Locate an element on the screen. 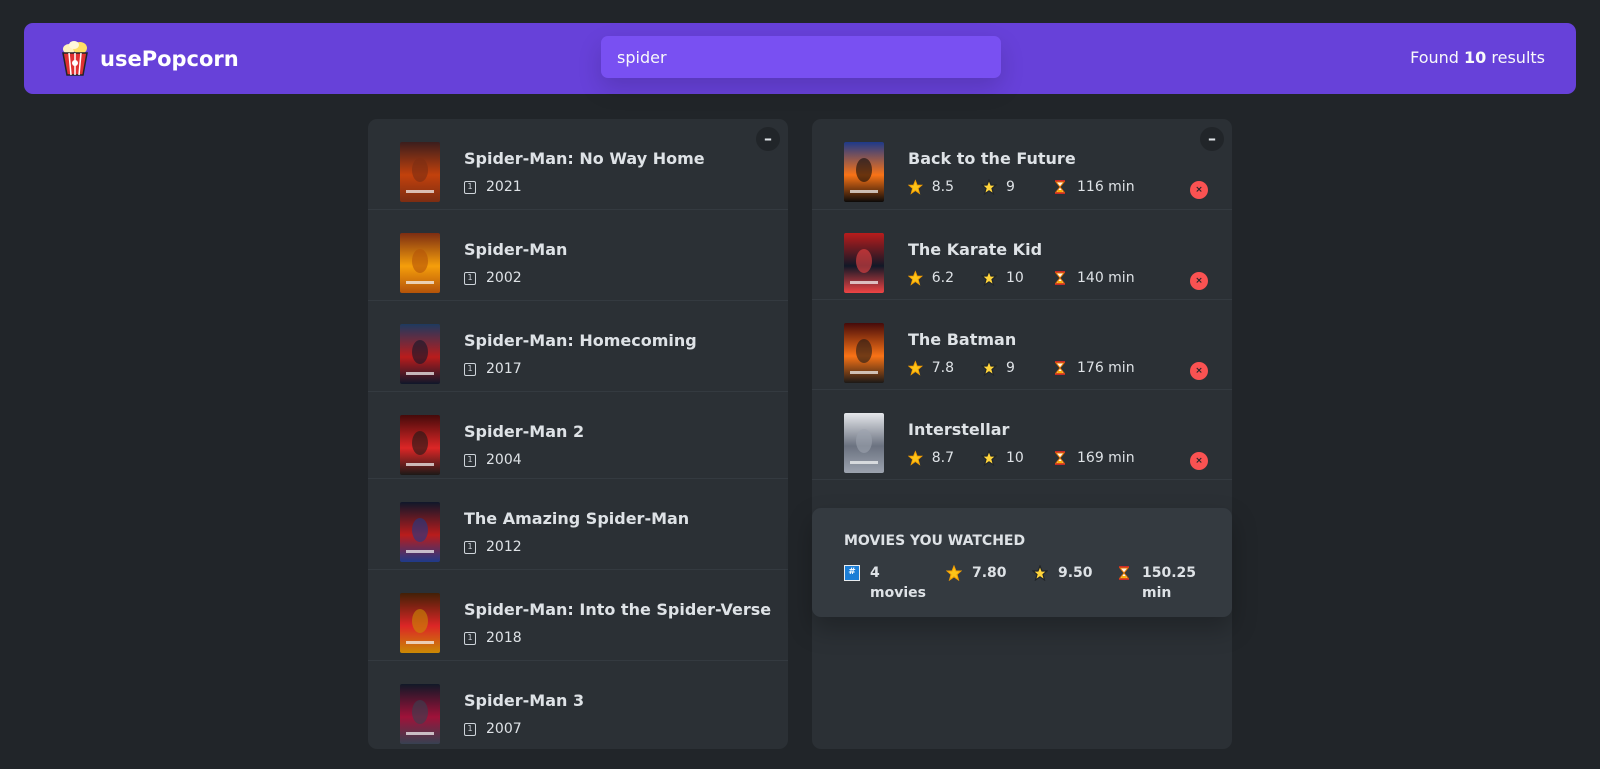  imdb-rating: 7.8 is located at coordinates (931, 368).